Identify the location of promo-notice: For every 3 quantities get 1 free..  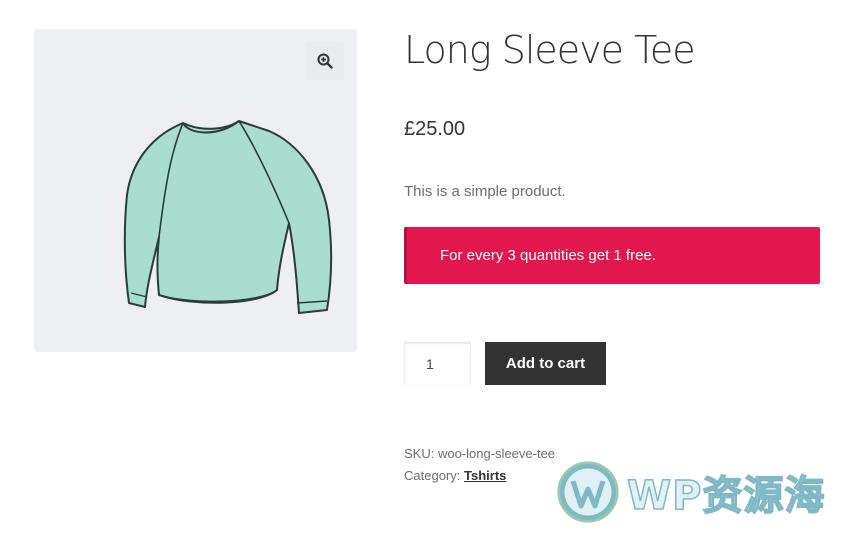
(612, 255).